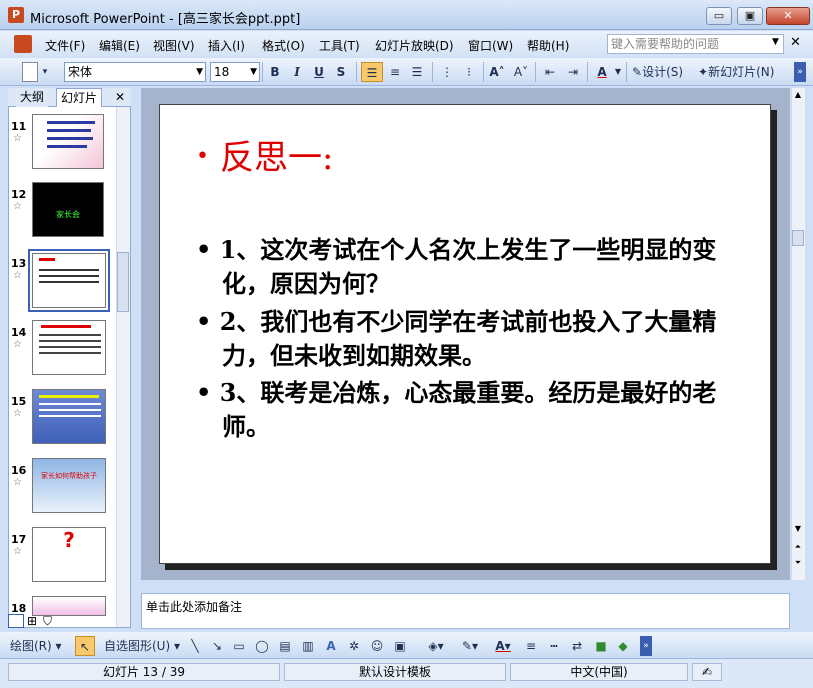 This screenshot has height=688, width=813. I want to click on bullet-text: 2、我们也有不少同学在考试前也投入了大量精力，但未收到如期效果。, so click(468, 338).